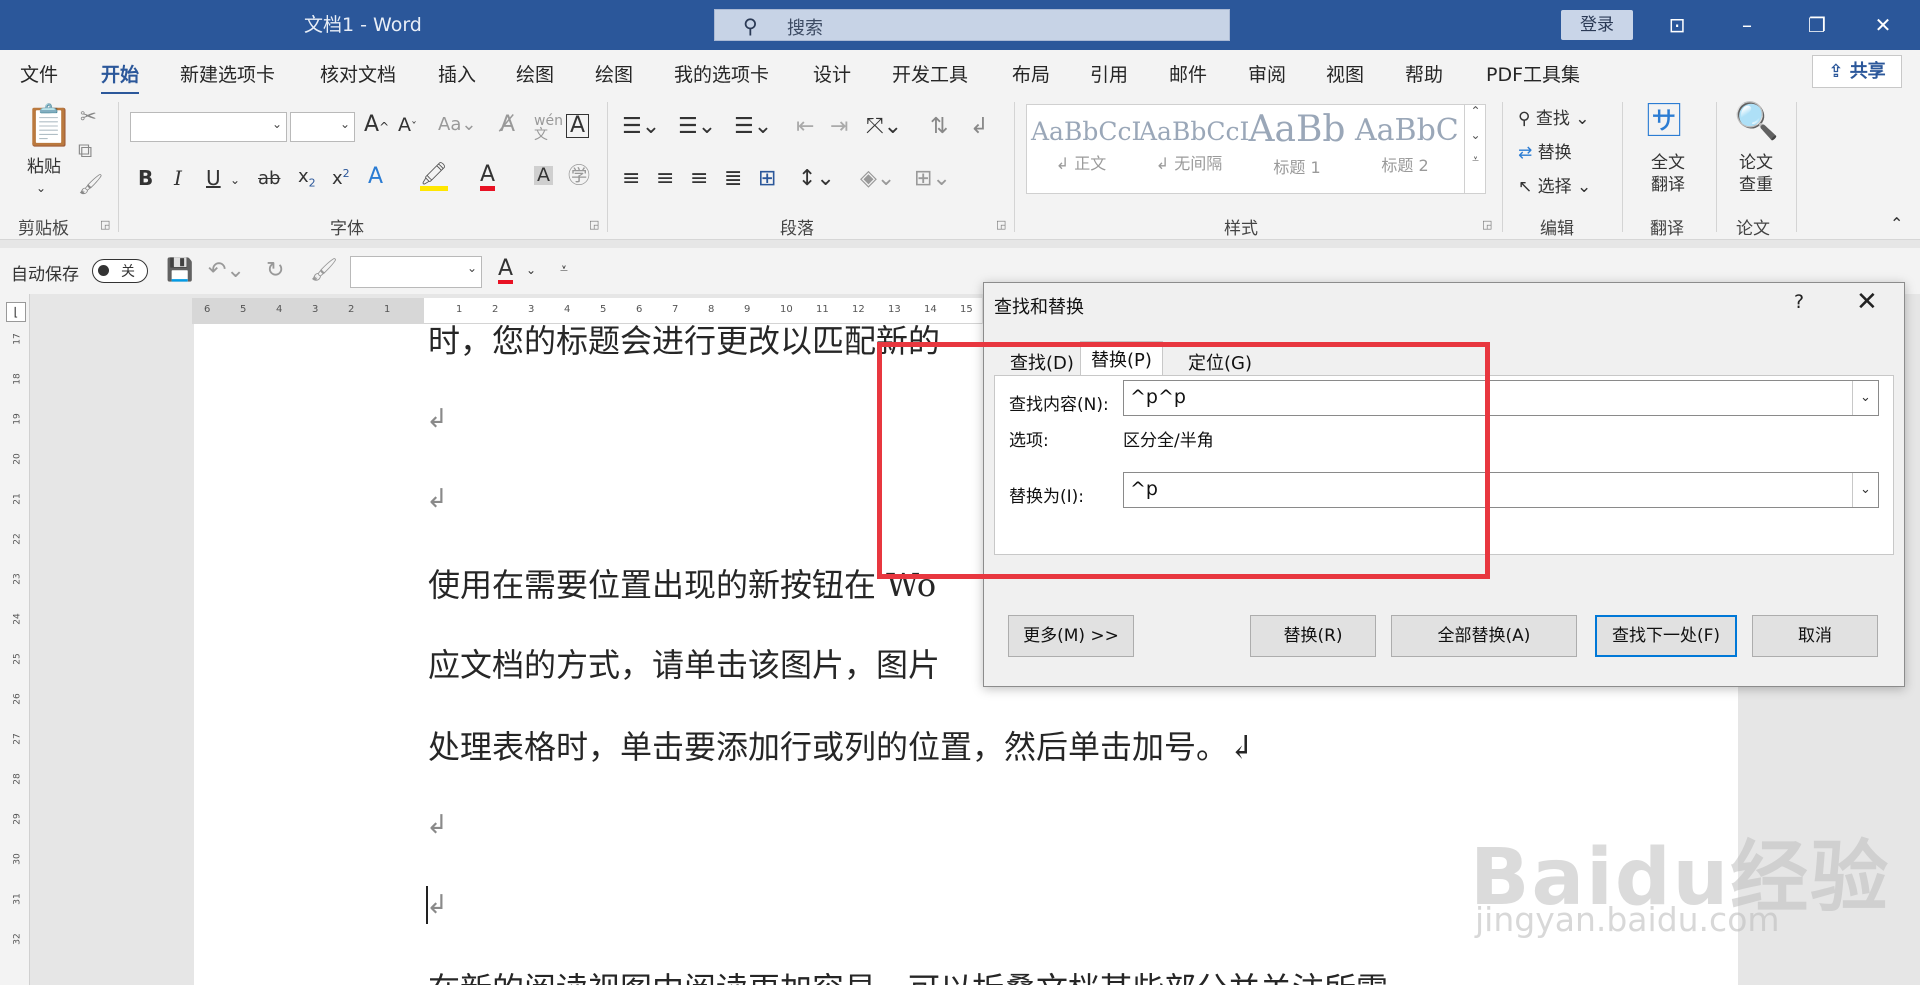  What do you see at coordinates (631, 179) in the screenshot?
I see `align-left-icon: ≡` at bounding box center [631, 179].